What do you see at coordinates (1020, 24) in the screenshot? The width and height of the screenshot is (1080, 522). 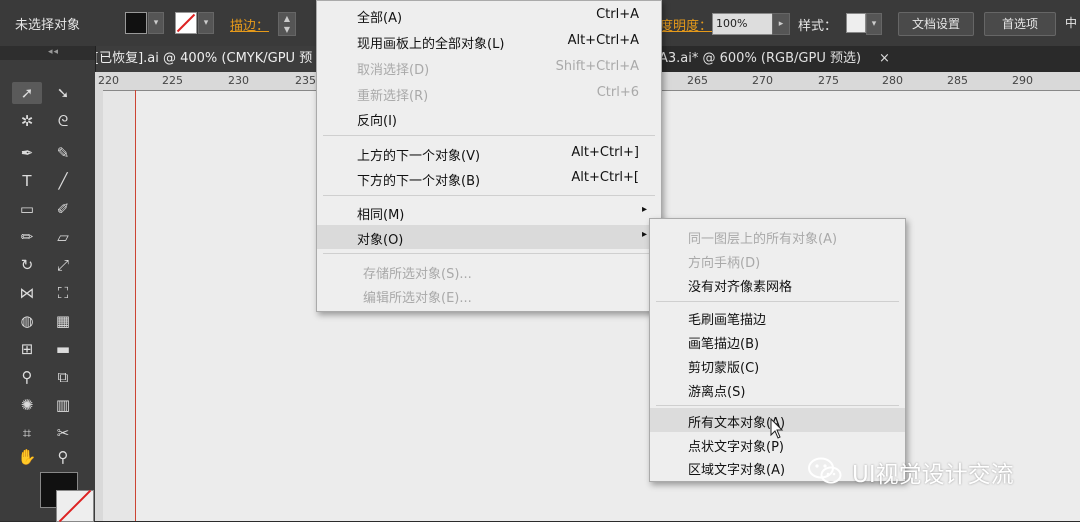 I see `preferences-button: 首选项` at bounding box center [1020, 24].